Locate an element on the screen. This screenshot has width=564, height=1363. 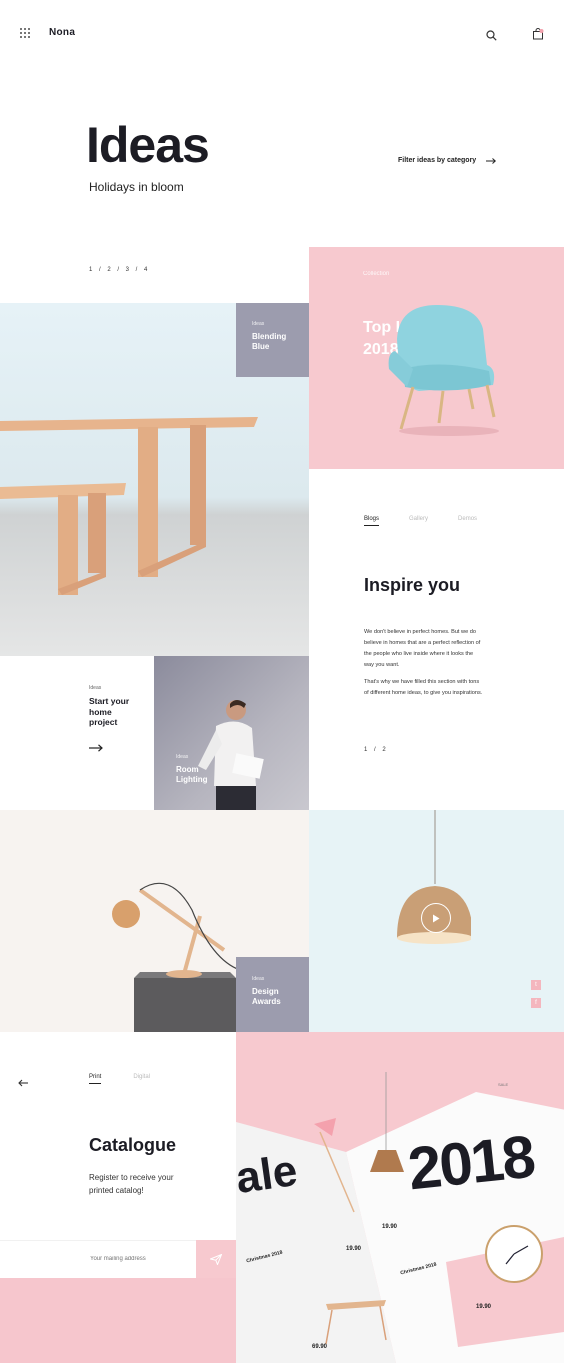
grid-menu-icon is located at coordinates (25, 33).